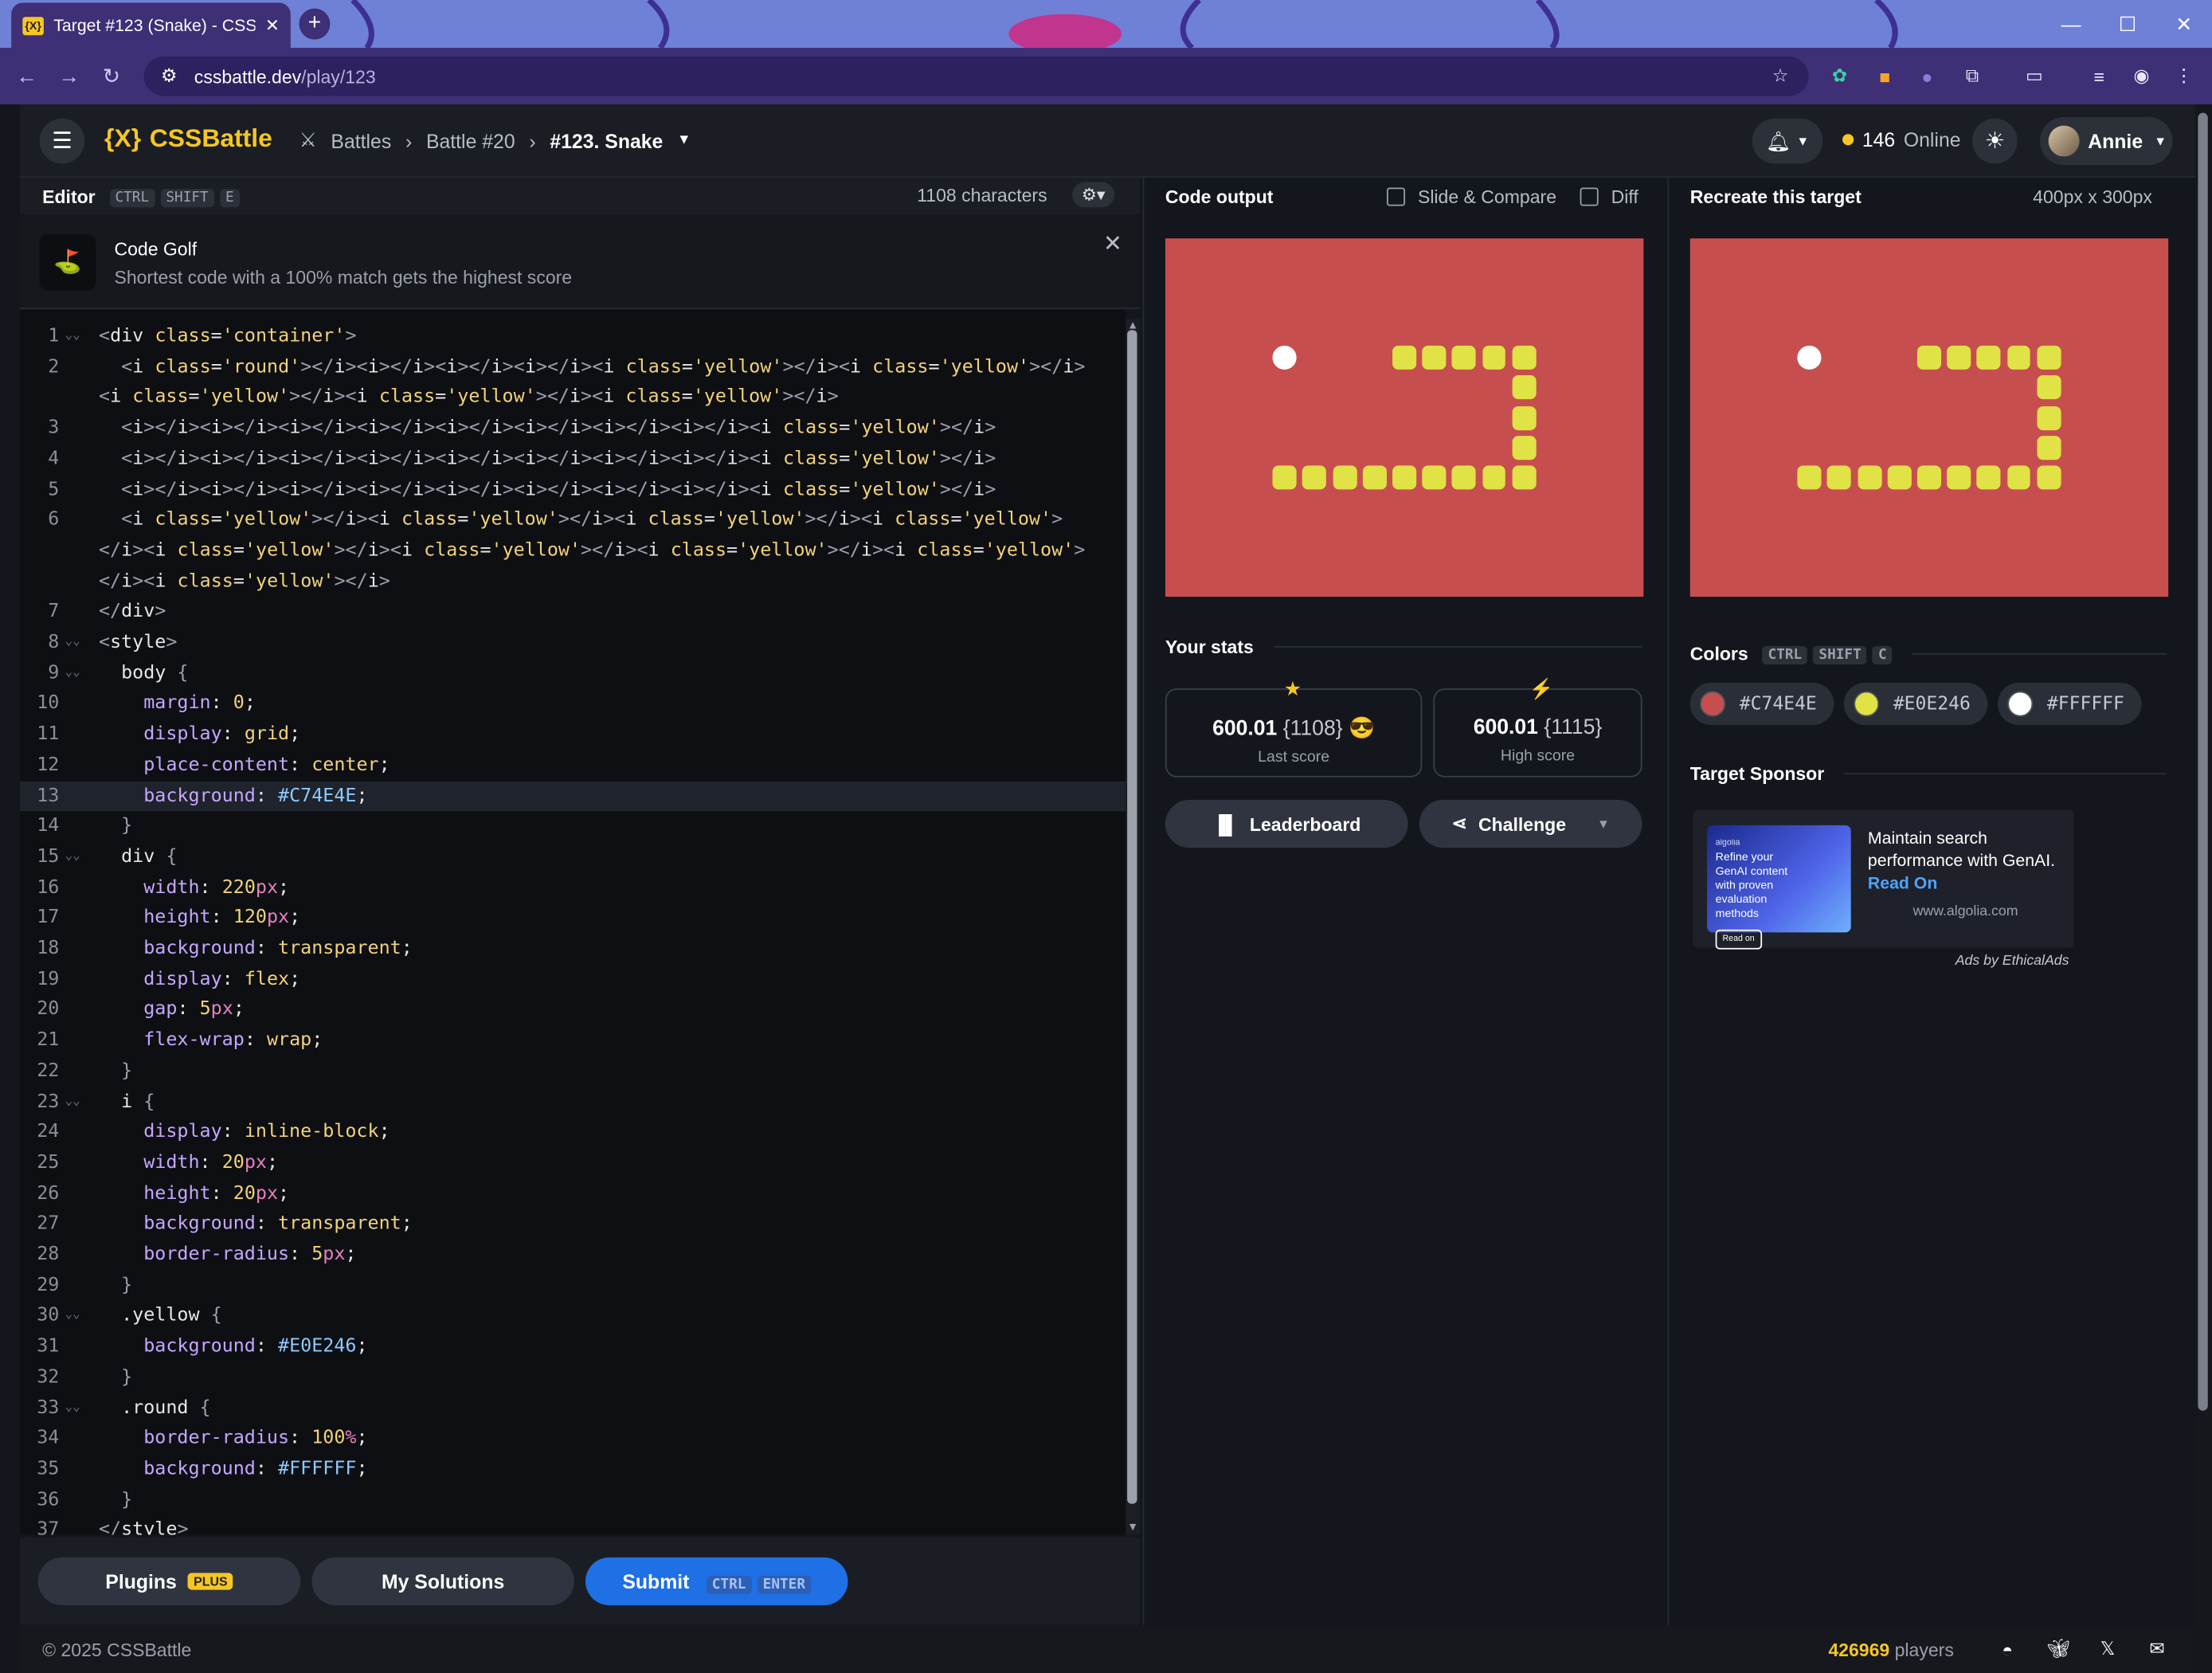 The image size is (2212, 1673). What do you see at coordinates (573, 734) in the screenshot?
I see `code-line: 11 display: grid;` at bounding box center [573, 734].